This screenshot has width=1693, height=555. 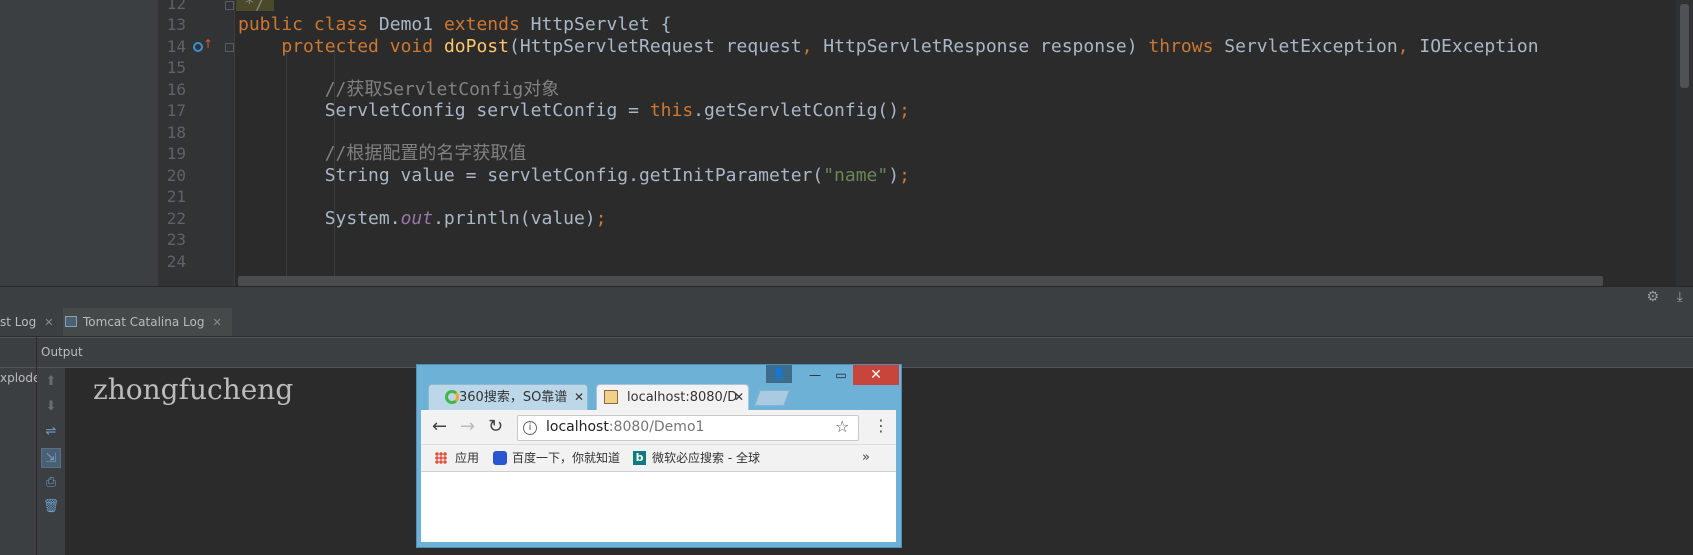 What do you see at coordinates (779, 374) in the screenshot?
I see `user-icon: 👤` at bounding box center [779, 374].